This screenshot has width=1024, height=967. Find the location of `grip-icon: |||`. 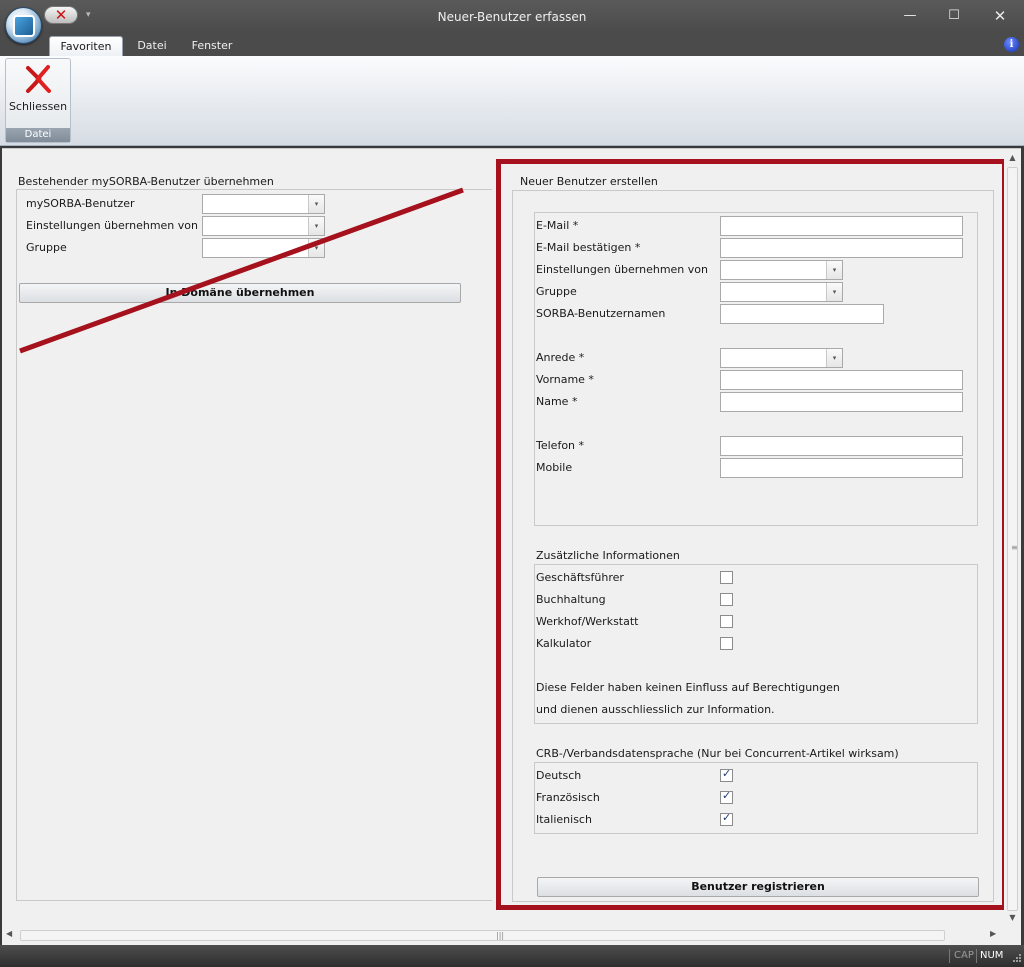

grip-icon: ||| is located at coordinates (500, 935).